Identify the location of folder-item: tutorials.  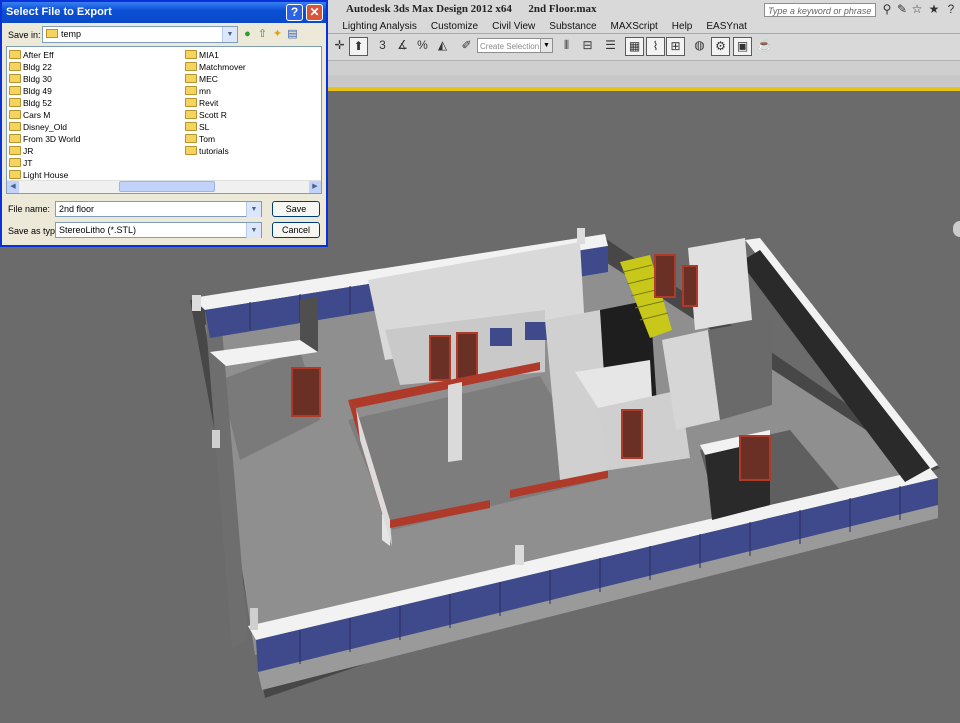
(207, 151).